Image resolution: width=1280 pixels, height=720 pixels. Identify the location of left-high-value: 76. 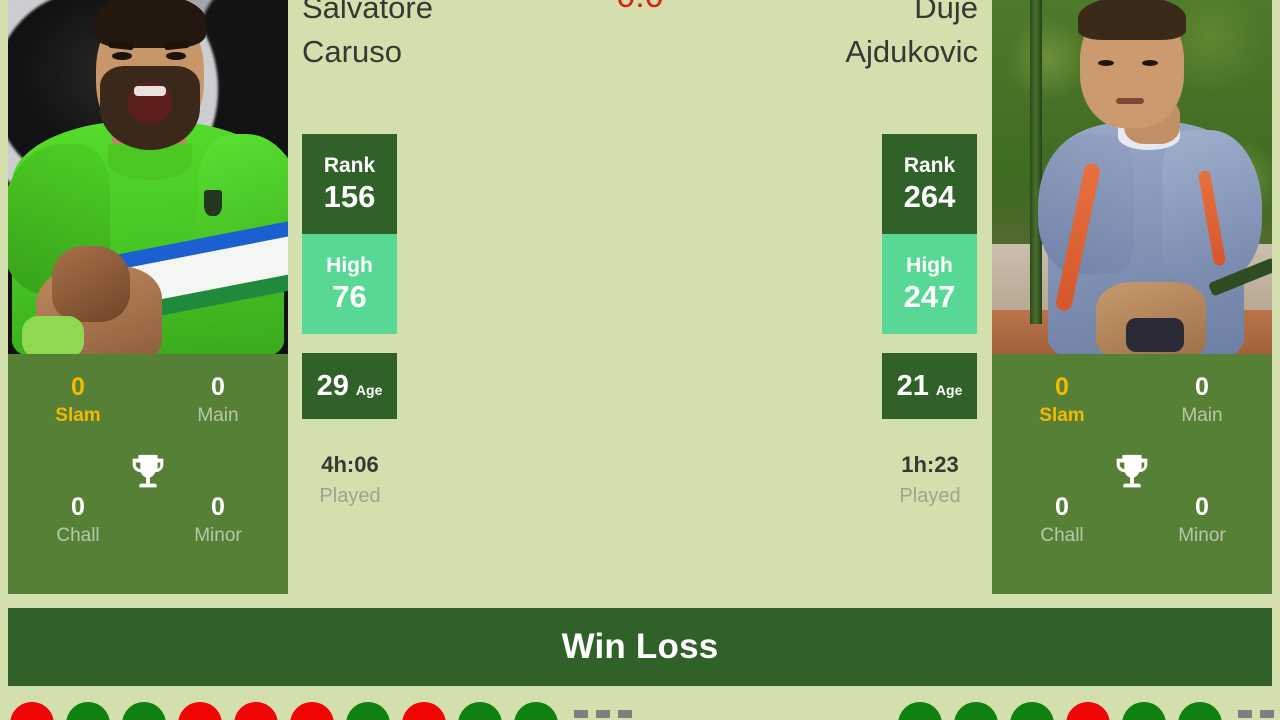
(349, 296).